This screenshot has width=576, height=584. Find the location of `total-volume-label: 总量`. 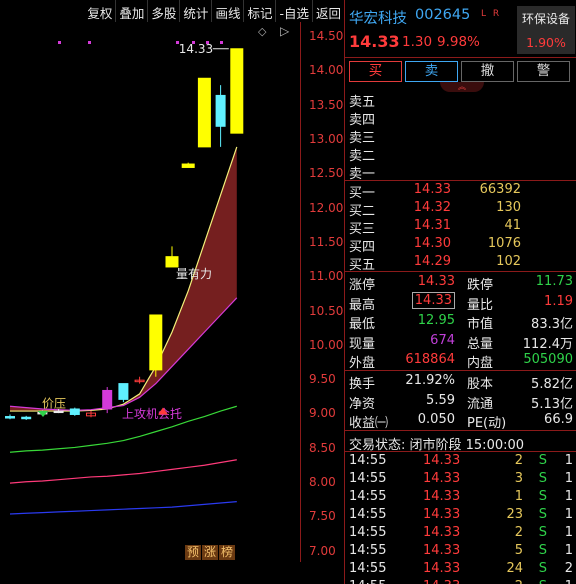

total-volume-label: 总量 is located at coordinates (480, 344).